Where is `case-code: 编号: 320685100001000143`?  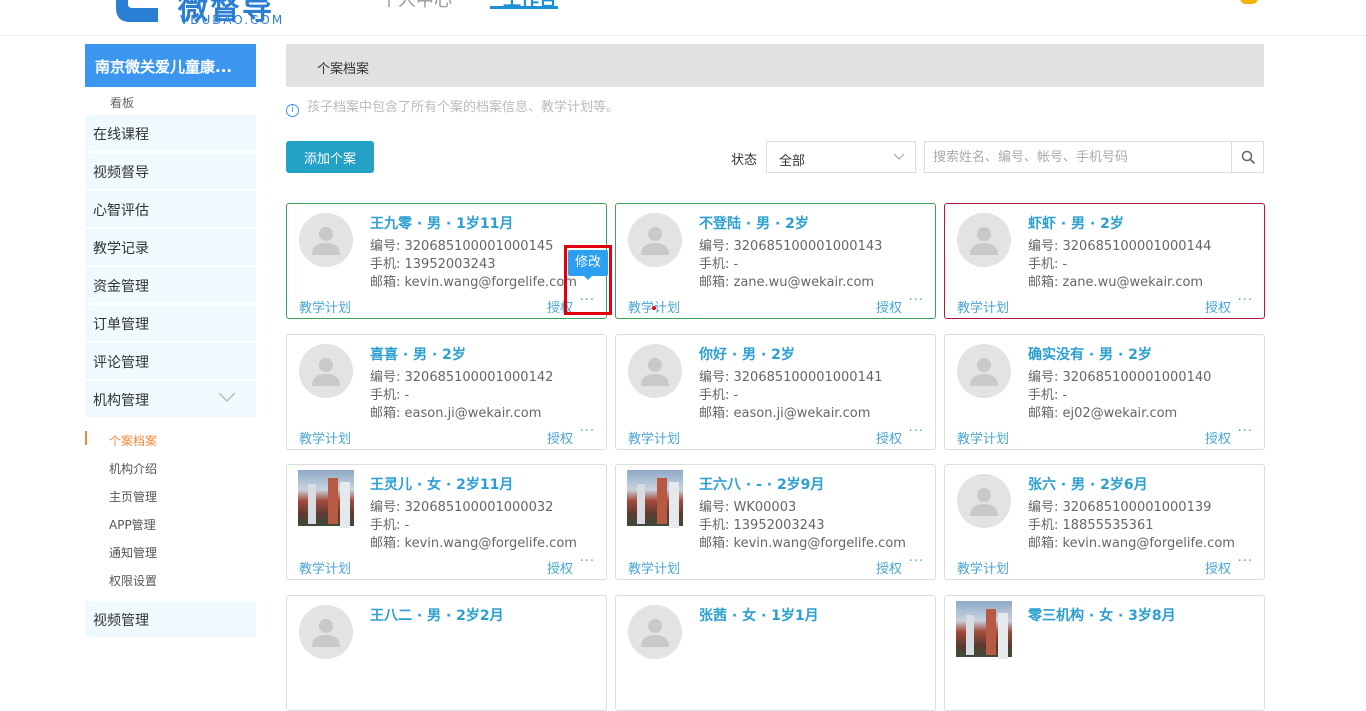 case-code: 编号: 320685100001000143 is located at coordinates (791, 246).